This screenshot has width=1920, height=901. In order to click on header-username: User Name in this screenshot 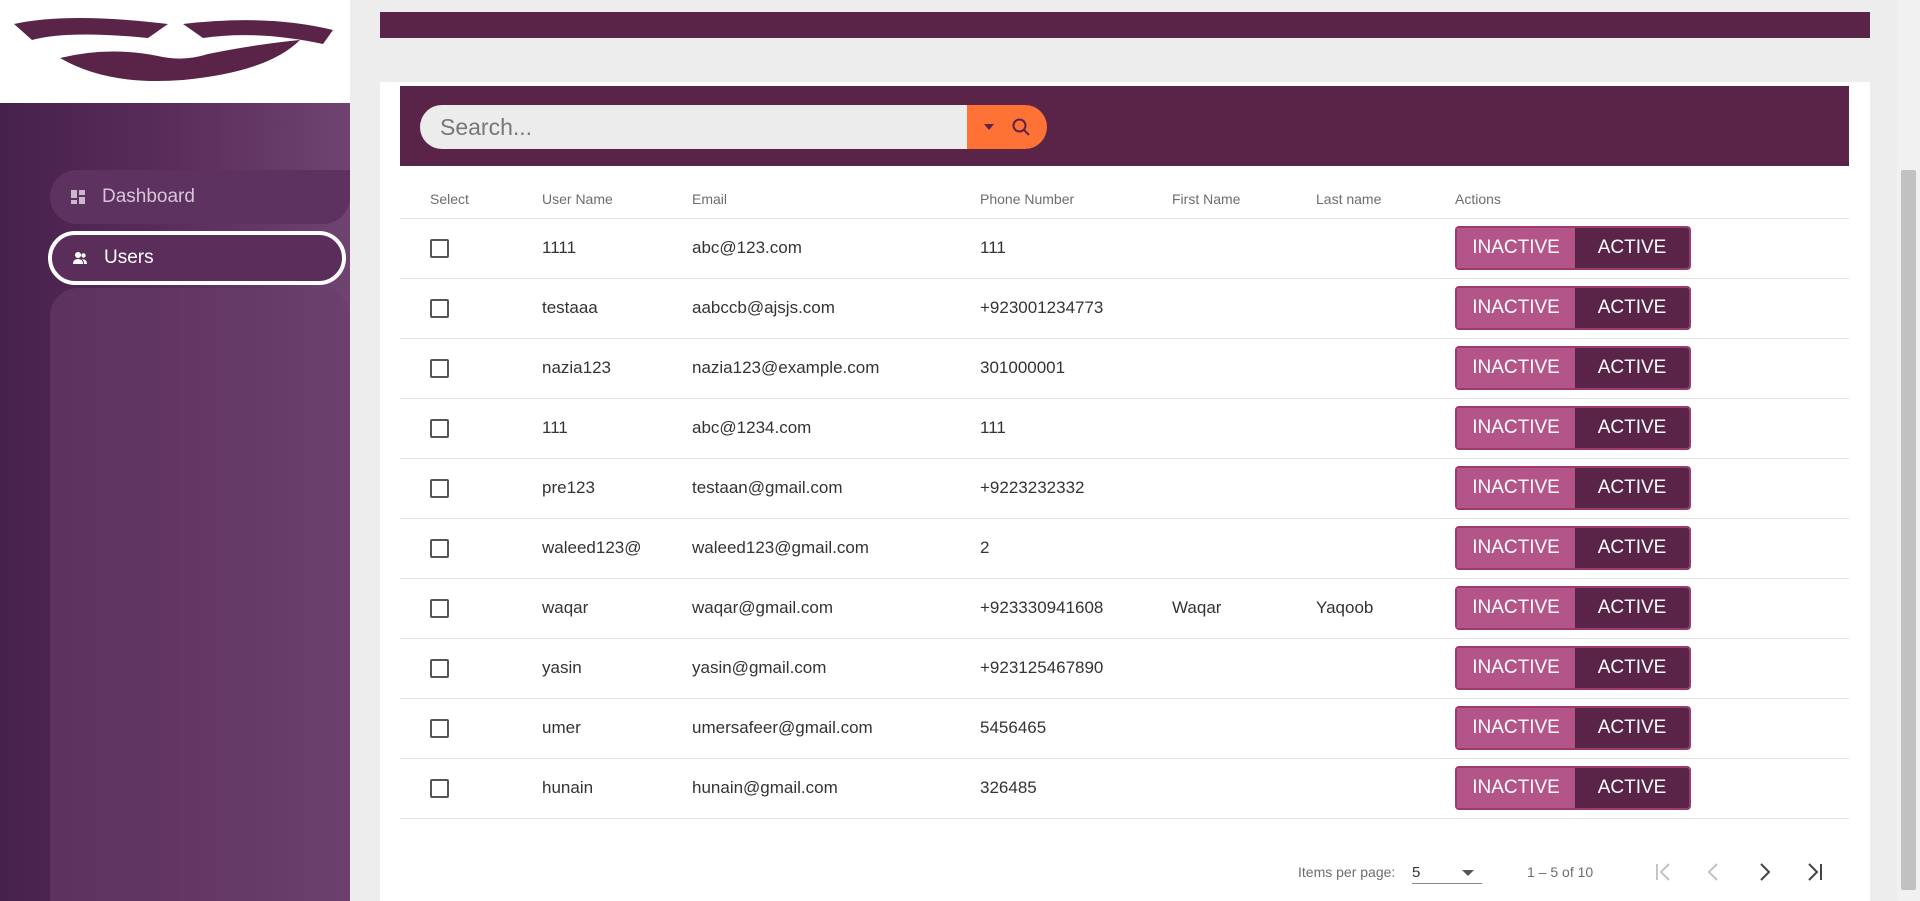, I will do `click(617, 200)`.